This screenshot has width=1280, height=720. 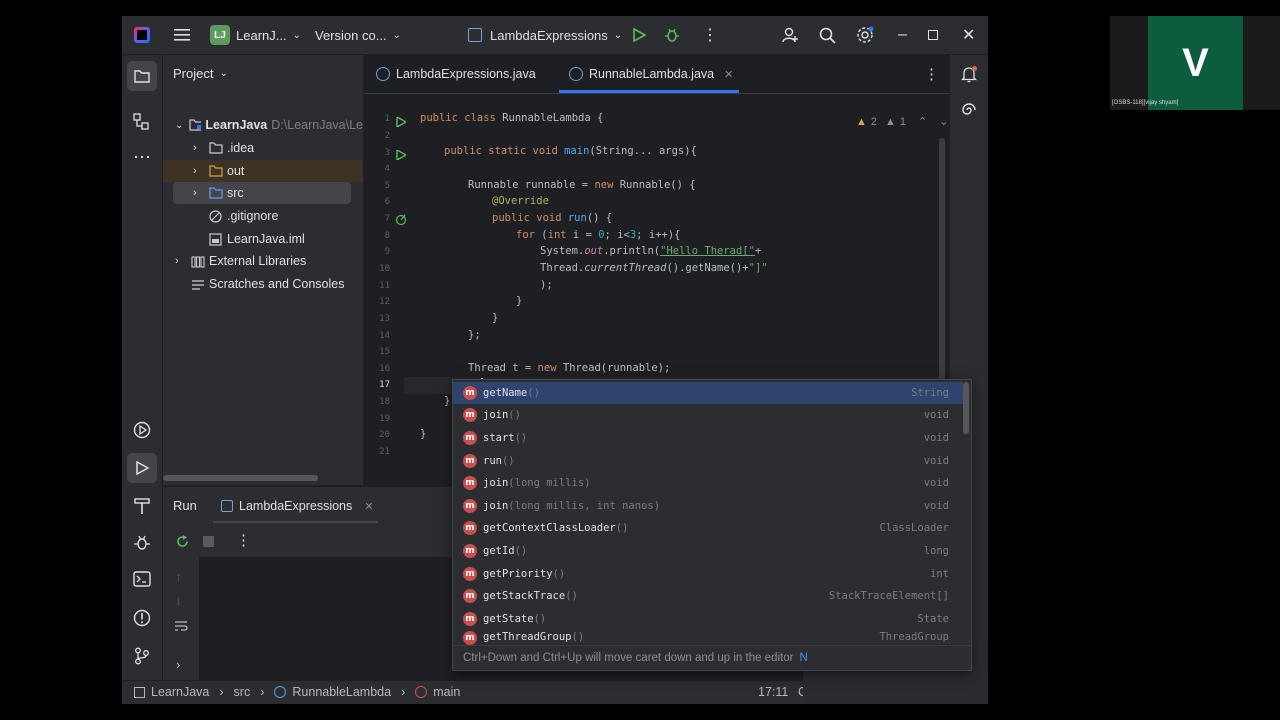 I want to click on services-icon, so click(x=142, y=430).